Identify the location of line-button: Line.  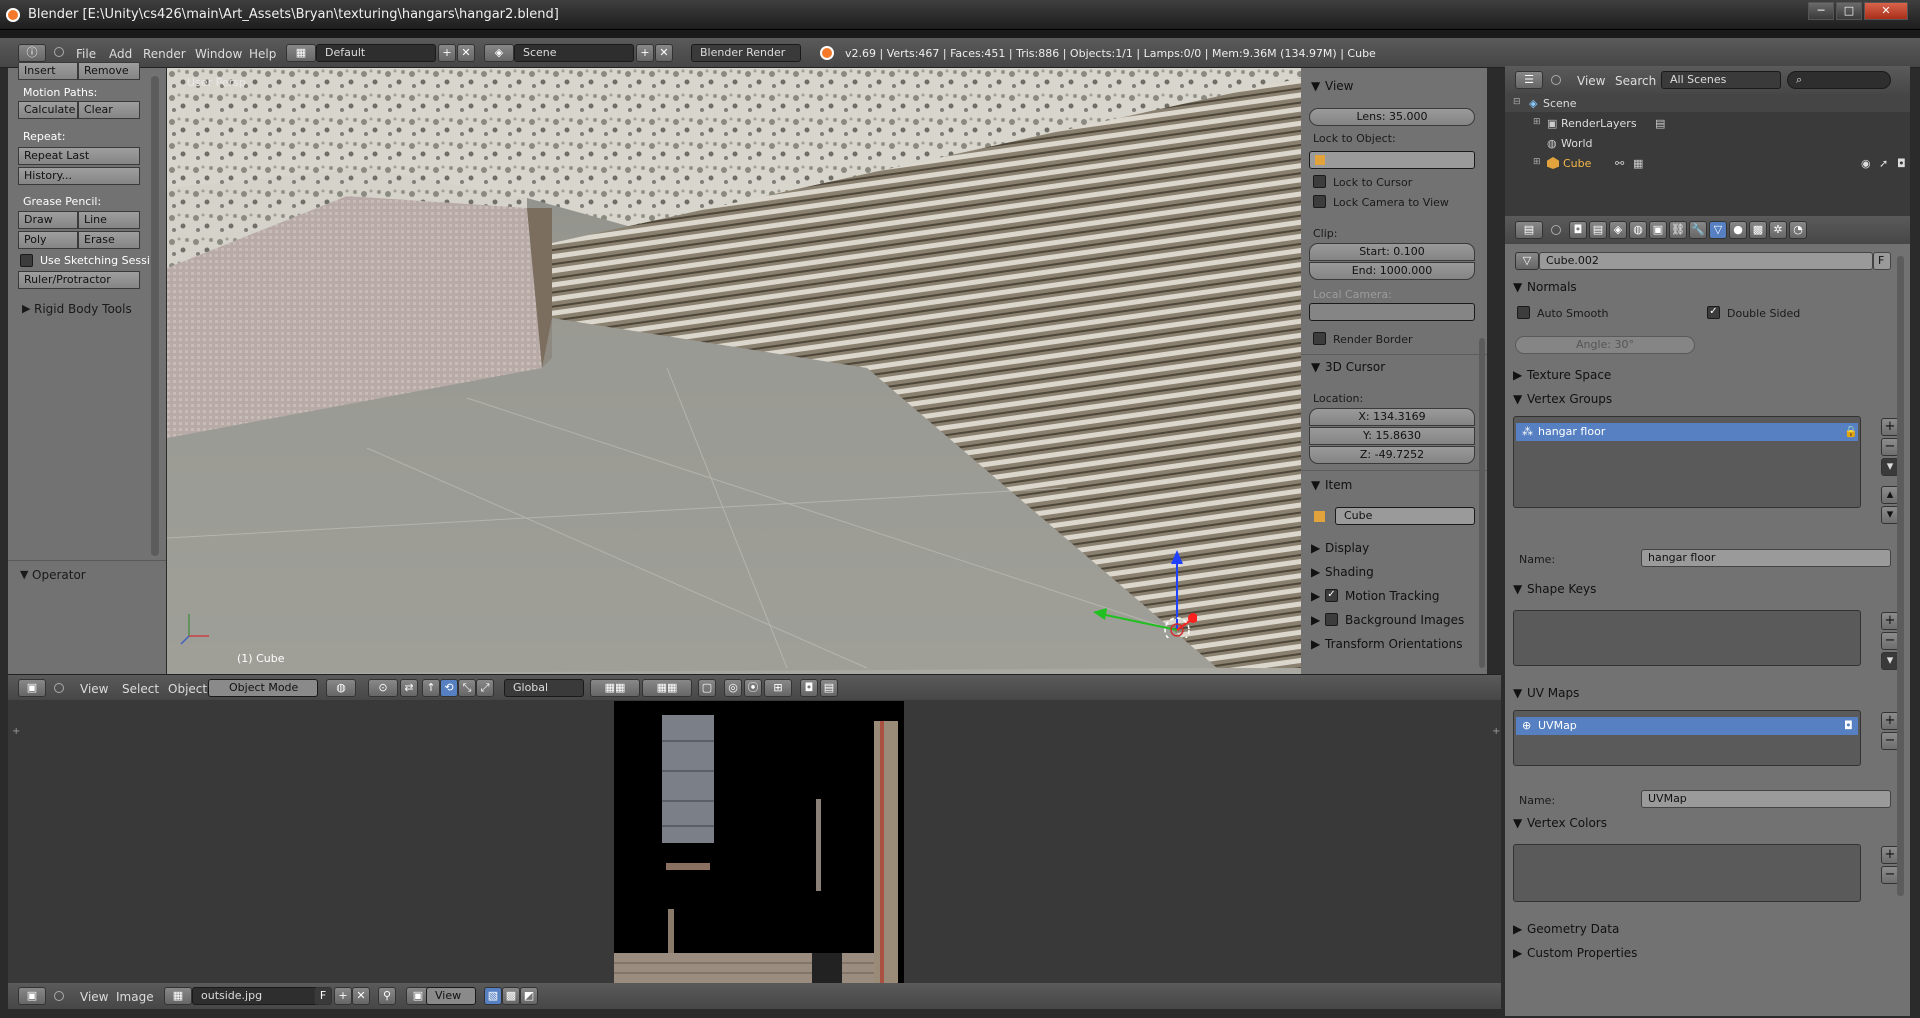
(109, 220).